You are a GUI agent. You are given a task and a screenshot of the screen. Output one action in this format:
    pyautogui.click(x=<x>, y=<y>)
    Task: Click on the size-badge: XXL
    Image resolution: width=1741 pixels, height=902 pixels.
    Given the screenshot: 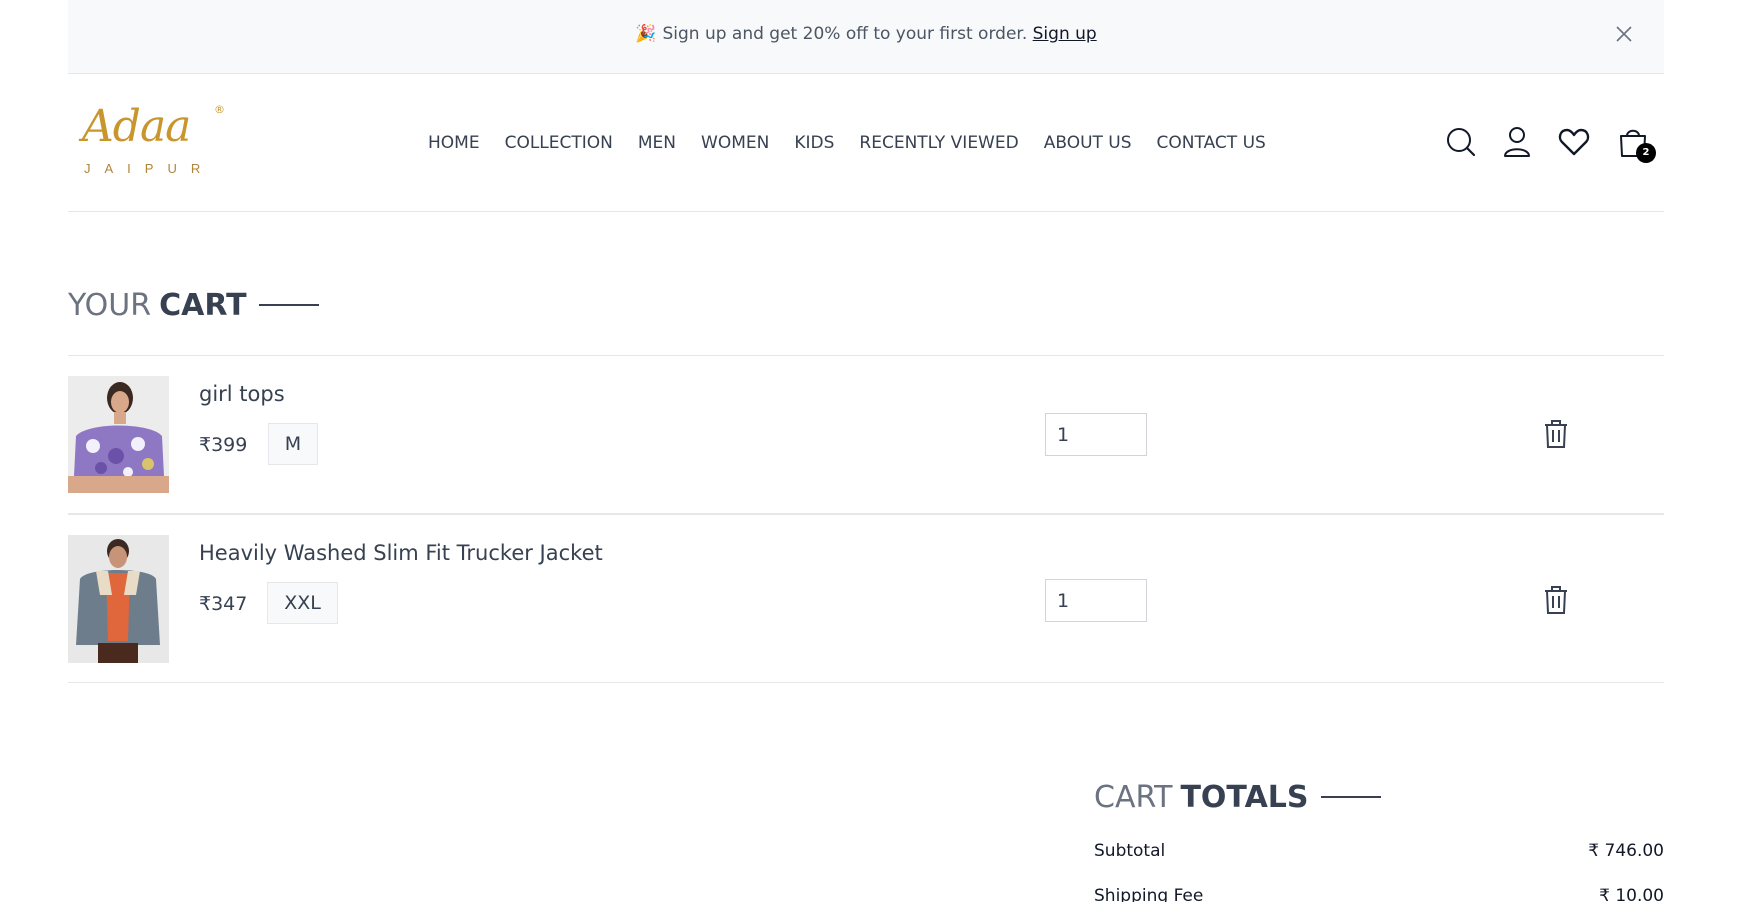 What is the action you would take?
    pyautogui.click(x=302, y=603)
    